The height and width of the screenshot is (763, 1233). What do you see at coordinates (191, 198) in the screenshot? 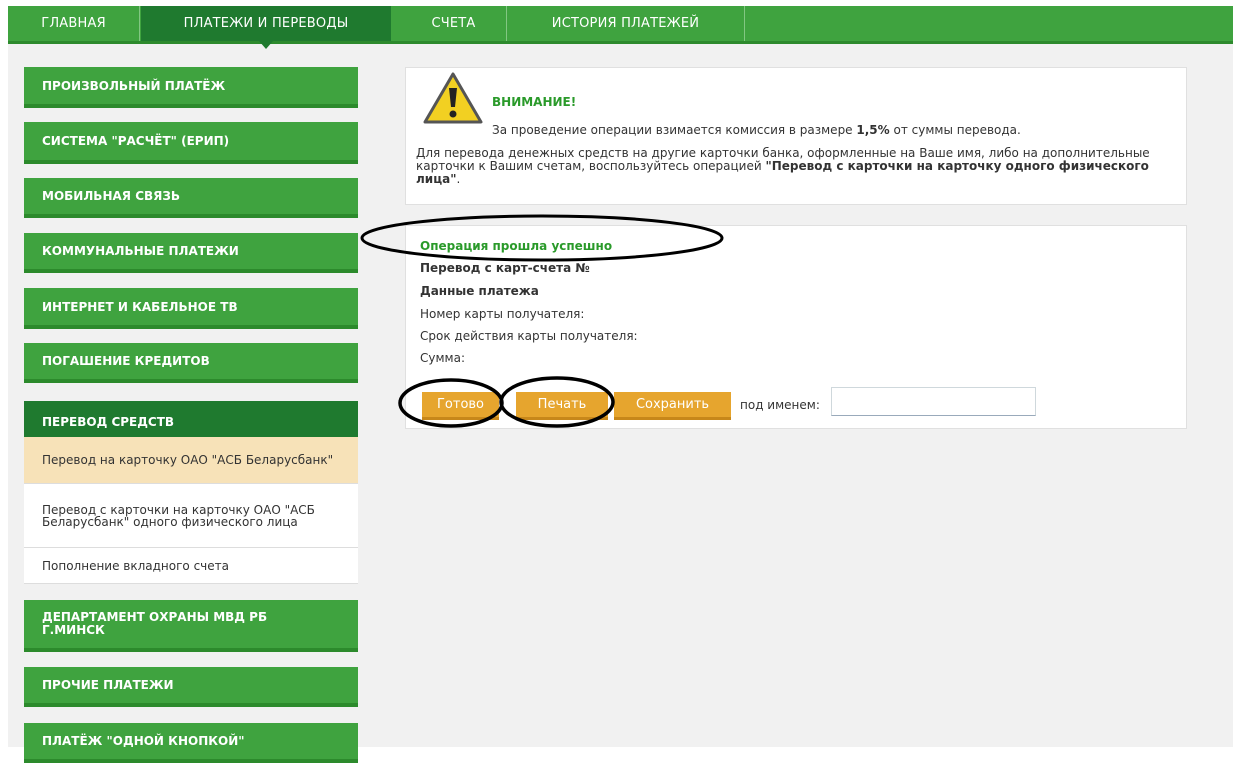
I see `sidebar-item-mobile: МОБИЛЬНАЯ СВЯЗЬ` at bounding box center [191, 198].